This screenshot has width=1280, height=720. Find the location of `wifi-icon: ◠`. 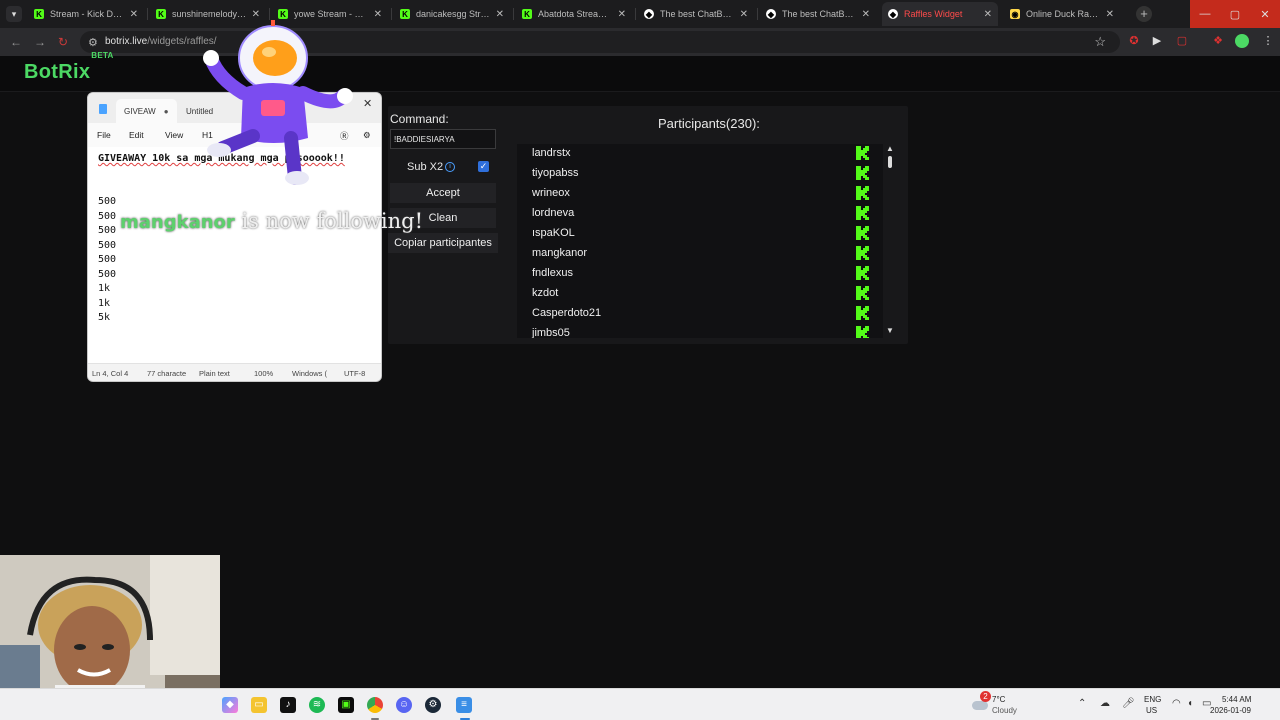

wifi-icon: ◠ is located at coordinates (1176, 703).